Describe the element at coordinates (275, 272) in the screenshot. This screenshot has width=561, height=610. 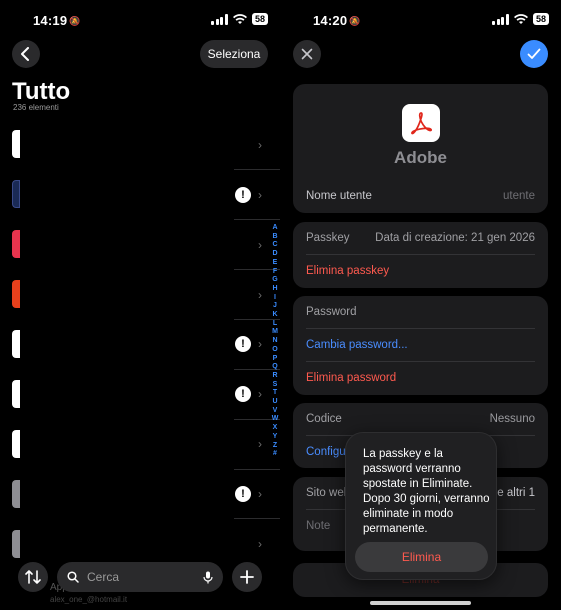
I see `index-letter: F` at that location.